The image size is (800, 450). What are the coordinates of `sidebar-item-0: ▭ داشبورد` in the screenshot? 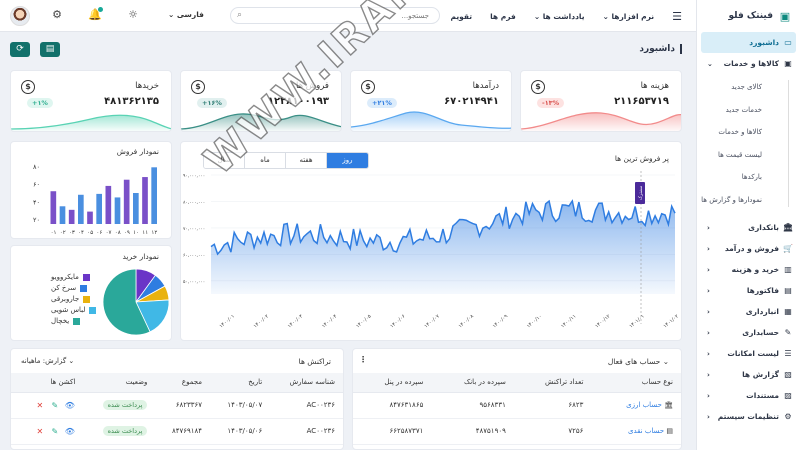 It's located at (748, 42).